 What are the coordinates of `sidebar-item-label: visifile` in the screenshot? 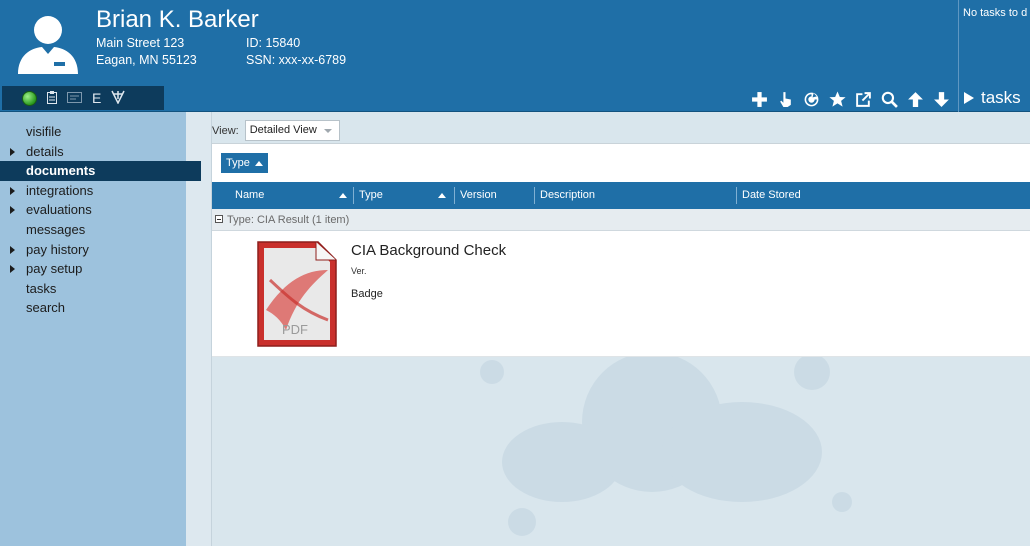 It's located at (44, 131).